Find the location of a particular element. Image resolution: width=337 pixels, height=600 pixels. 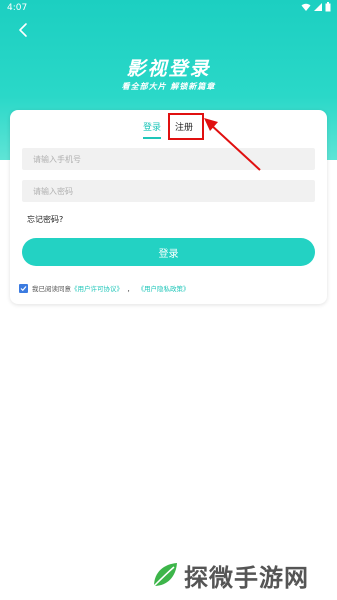

agreement-checkbox is located at coordinates (23, 288).